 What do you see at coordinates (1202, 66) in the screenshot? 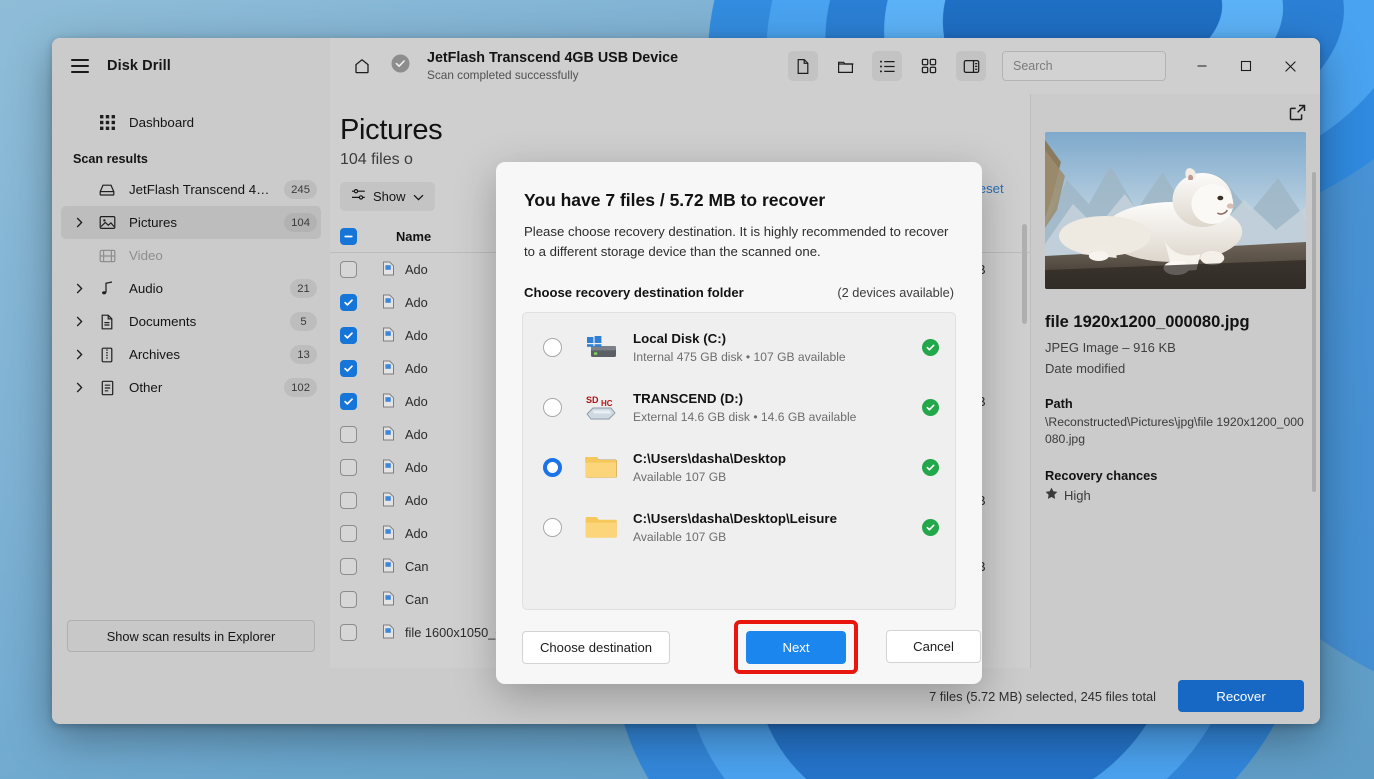
I see `minimize-button` at bounding box center [1202, 66].